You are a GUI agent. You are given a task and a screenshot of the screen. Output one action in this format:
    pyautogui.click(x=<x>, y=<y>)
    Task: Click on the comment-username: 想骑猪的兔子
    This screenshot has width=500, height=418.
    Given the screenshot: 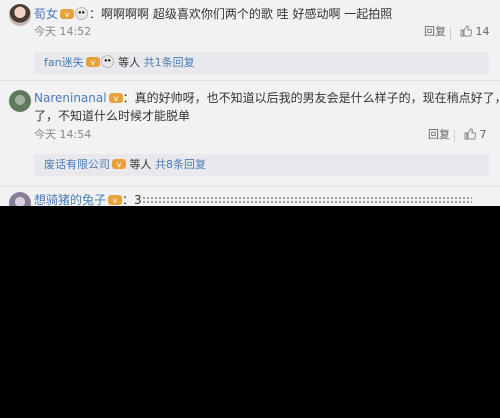 What is the action you would take?
    pyautogui.click(x=70, y=199)
    